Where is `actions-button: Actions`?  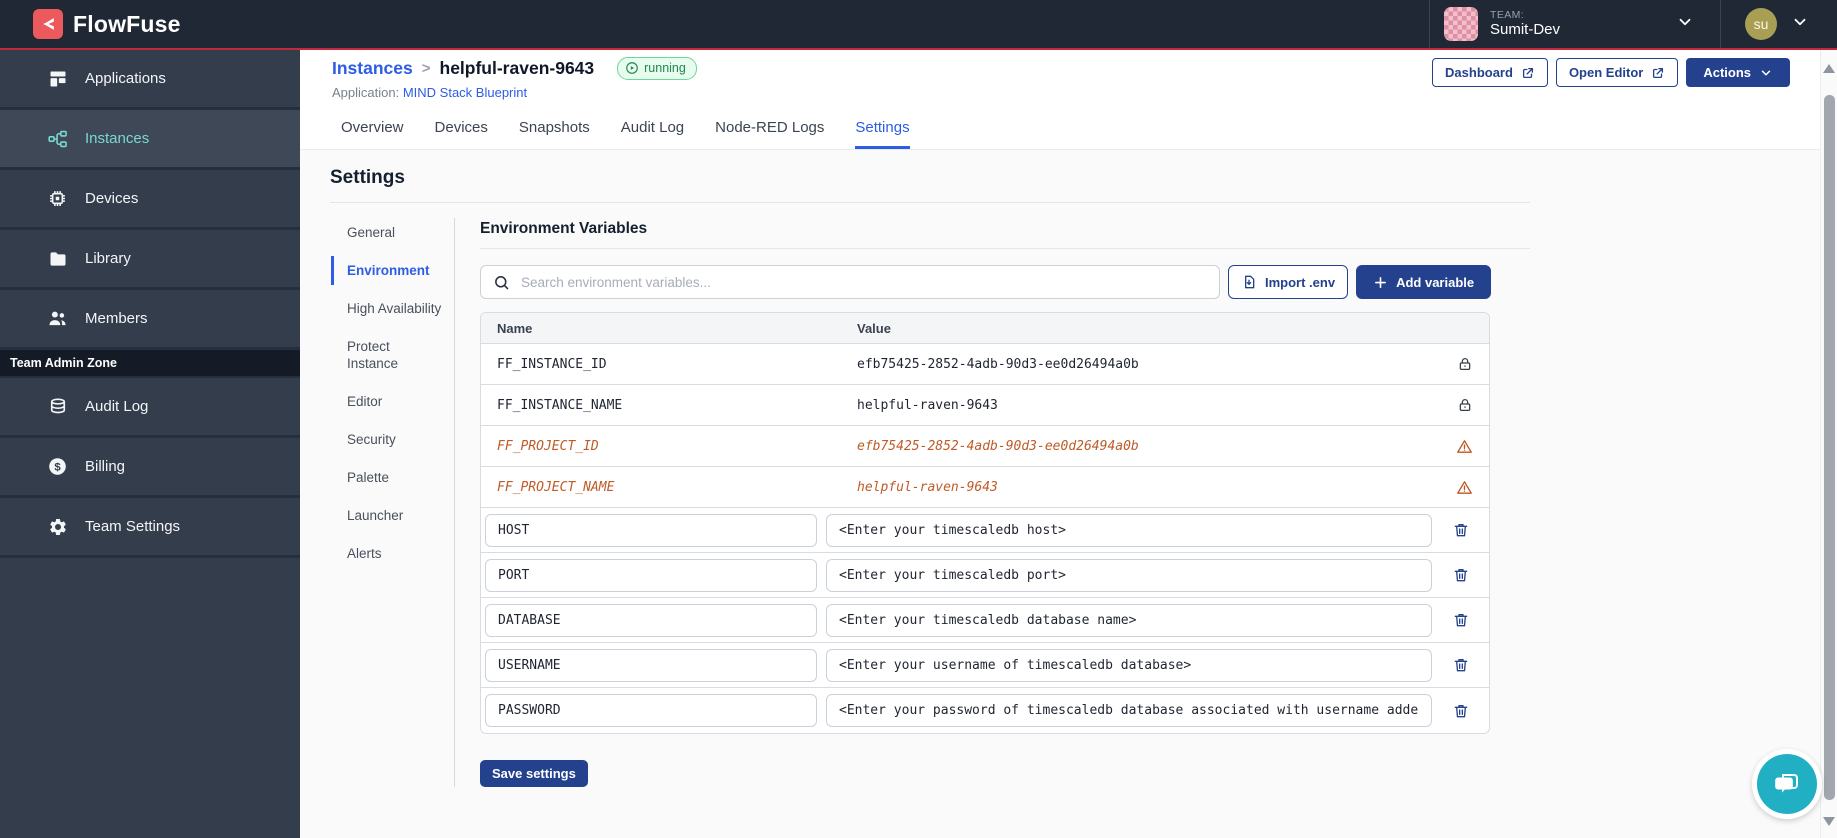 actions-button: Actions is located at coordinates (1738, 72).